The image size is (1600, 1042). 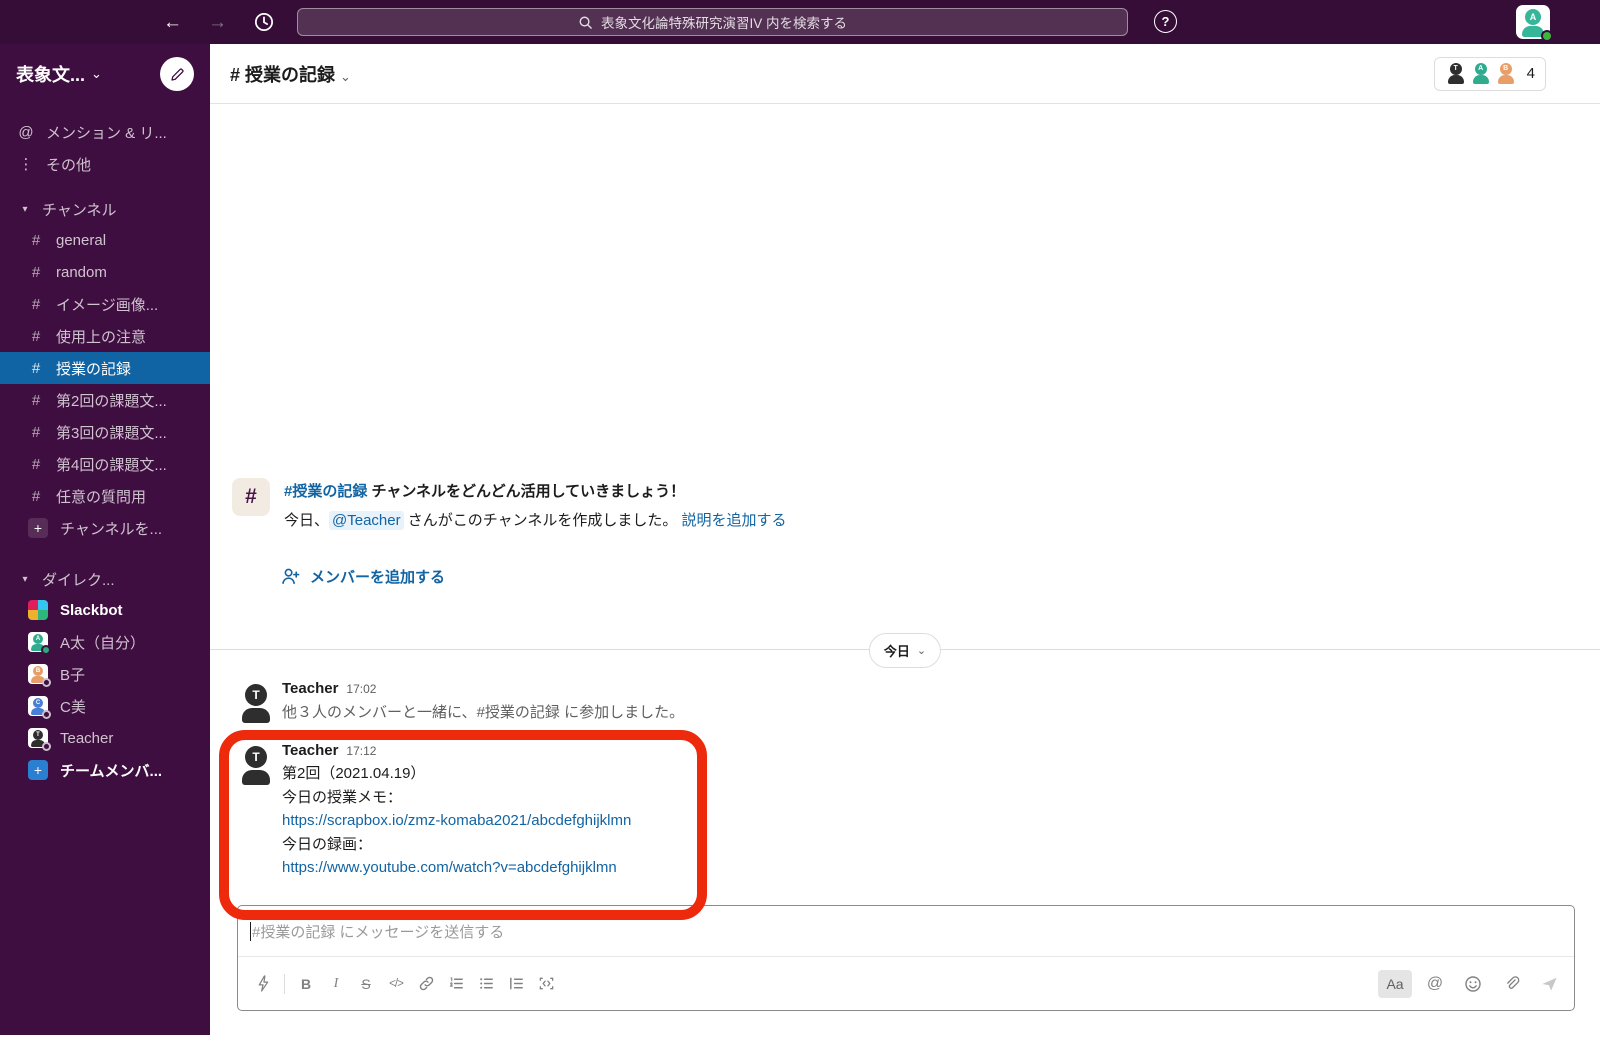 I want to click on mention-button: @, so click(x=1435, y=984).